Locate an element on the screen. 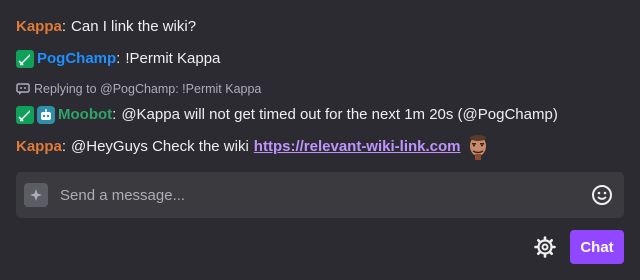 This screenshot has height=280, width=640. message-text: Can I link the wiki? is located at coordinates (134, 26).